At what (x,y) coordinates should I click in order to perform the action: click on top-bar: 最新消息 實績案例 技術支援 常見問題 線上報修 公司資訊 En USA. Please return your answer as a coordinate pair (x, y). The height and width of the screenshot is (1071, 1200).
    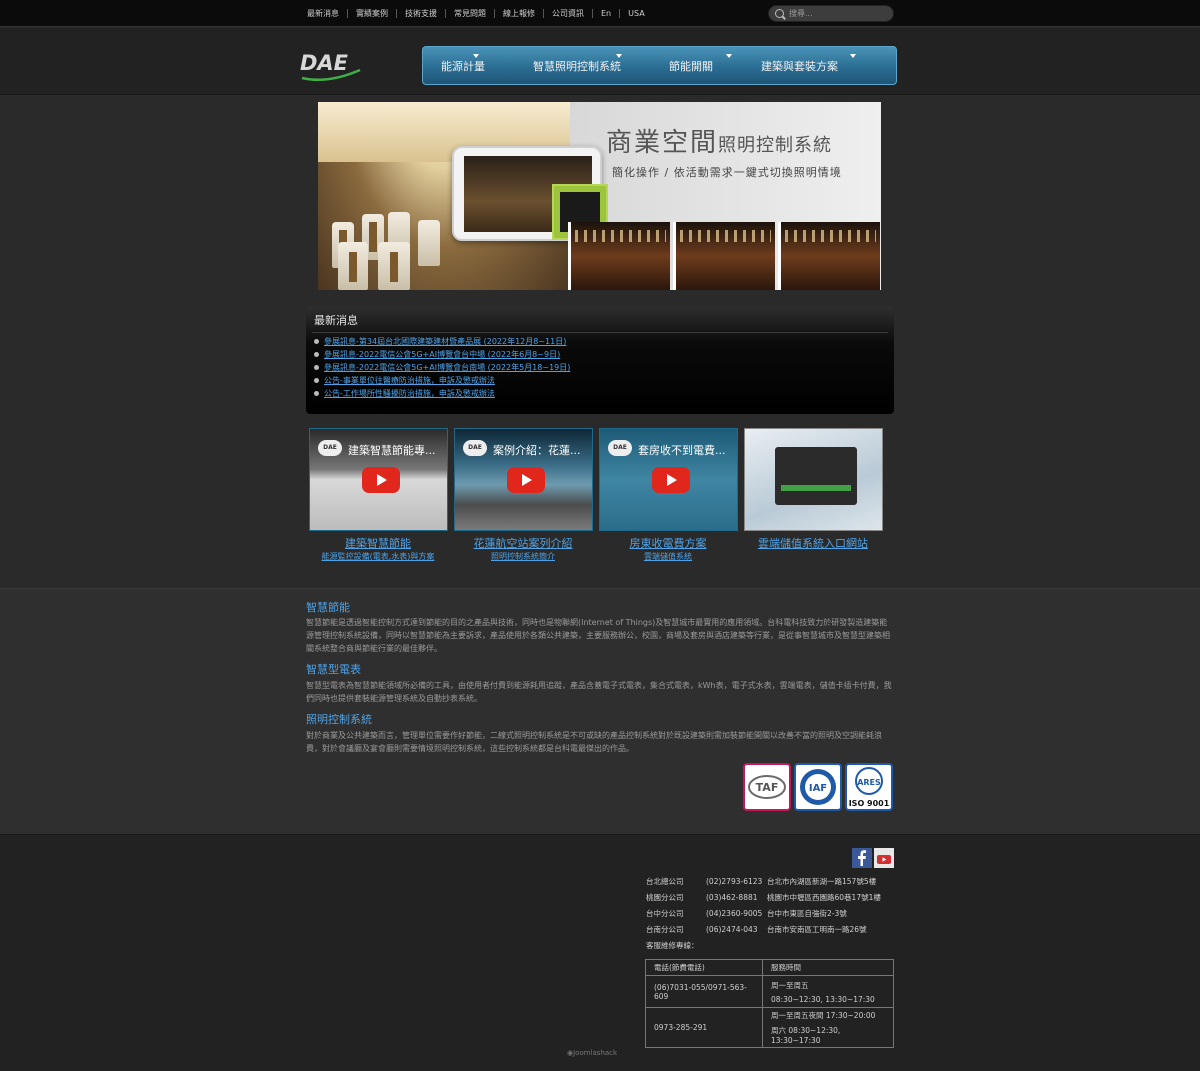
    Looking at the image, I should click on (600, 13).